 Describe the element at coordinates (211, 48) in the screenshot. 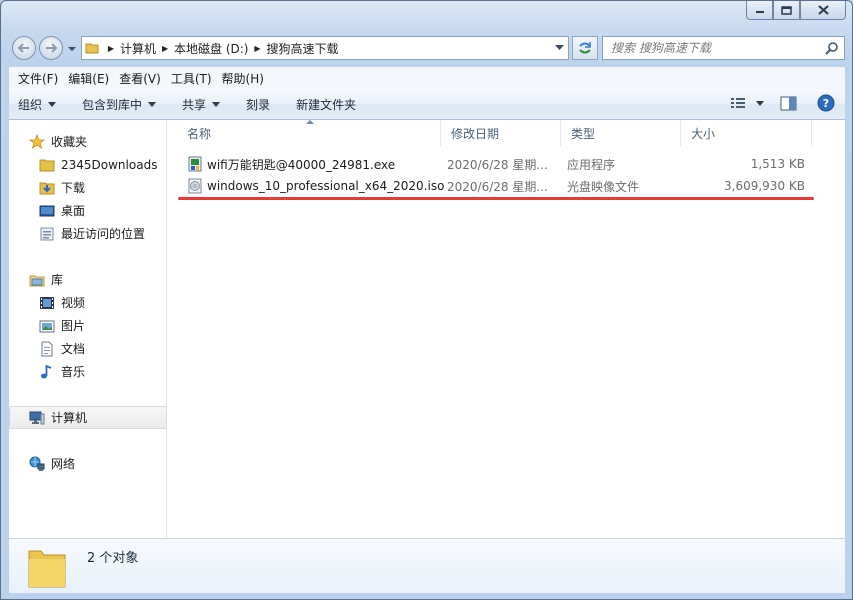

I see `breadcrumb-drive-d: 本地磁盘 (D:)` at that location.